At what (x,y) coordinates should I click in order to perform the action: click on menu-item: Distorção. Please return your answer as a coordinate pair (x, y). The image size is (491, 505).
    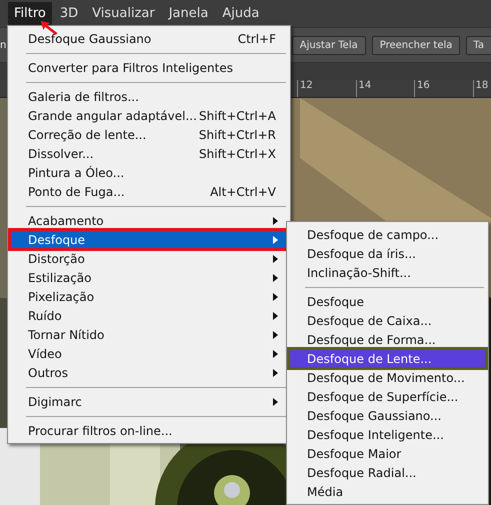
    Looking at the image, I should click on (149, 258).